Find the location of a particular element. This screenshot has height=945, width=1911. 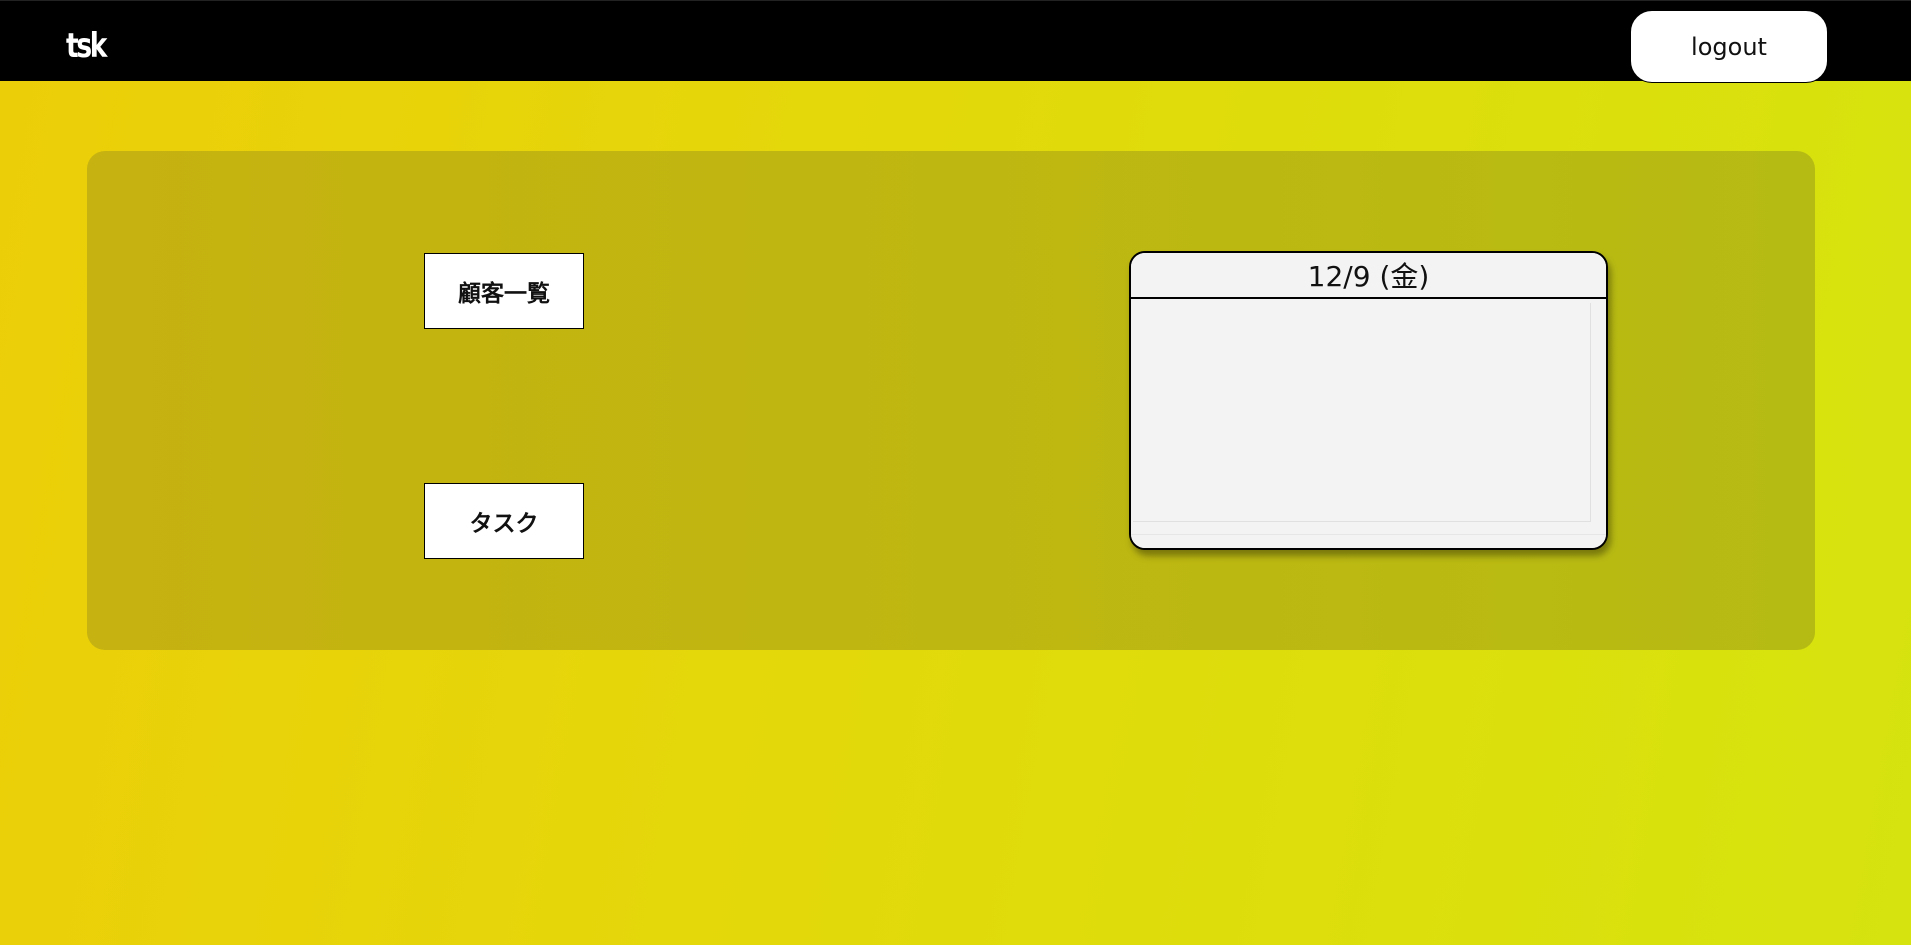

schedule-scrollbar-area is located at coordinates (1368, 541).